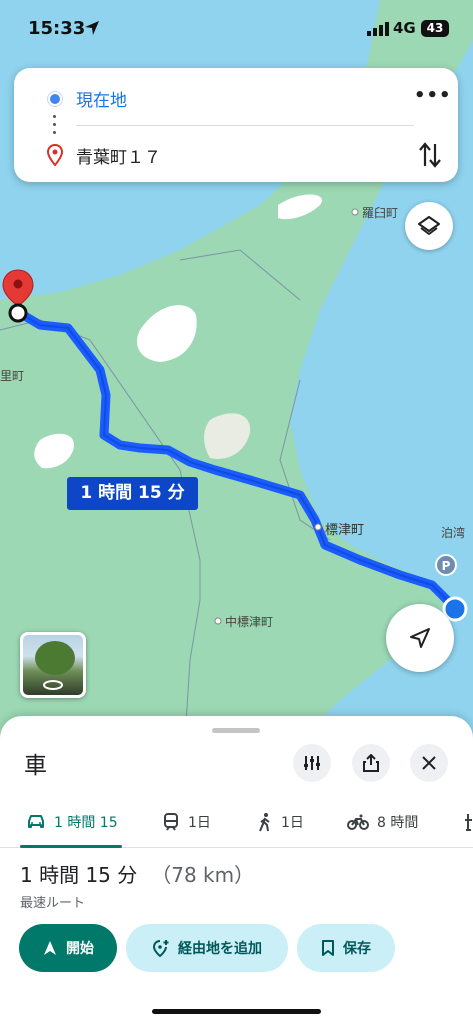 The height and width of the screenshot is (1024, 473). I want to click on destination-pin-icon, so click(55, 155).